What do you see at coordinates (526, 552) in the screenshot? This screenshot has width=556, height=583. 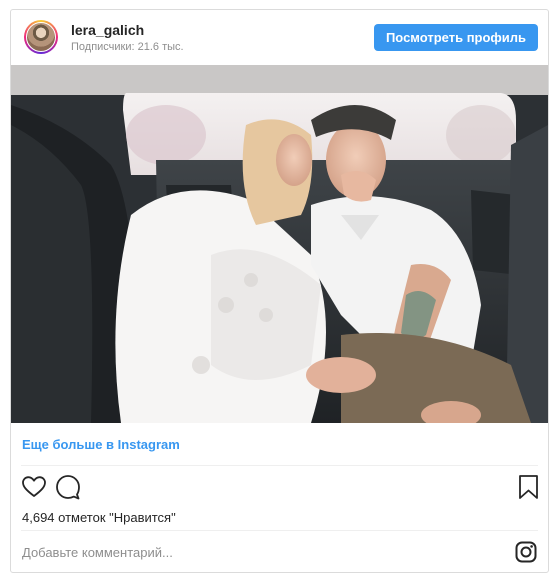 I see `instagram-icon` at bounding box center [526, 552].